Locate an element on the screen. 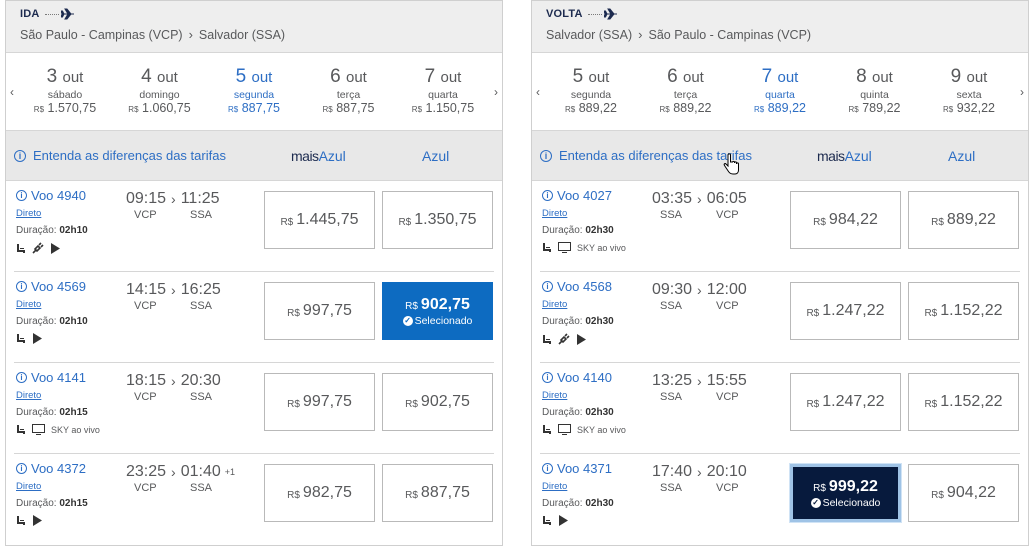  date-option: 4 out domingo R$ 1.060,75 is located at coordinates (160, 91).